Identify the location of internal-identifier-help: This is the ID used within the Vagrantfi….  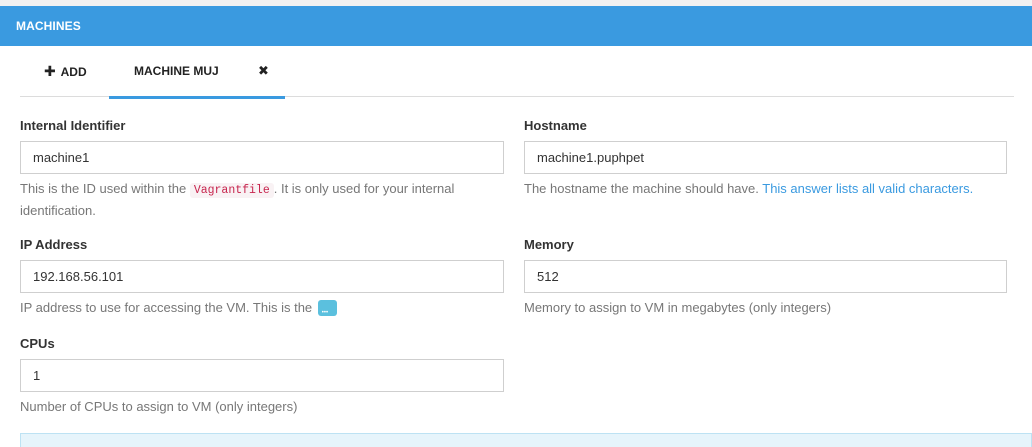
(262, 200).